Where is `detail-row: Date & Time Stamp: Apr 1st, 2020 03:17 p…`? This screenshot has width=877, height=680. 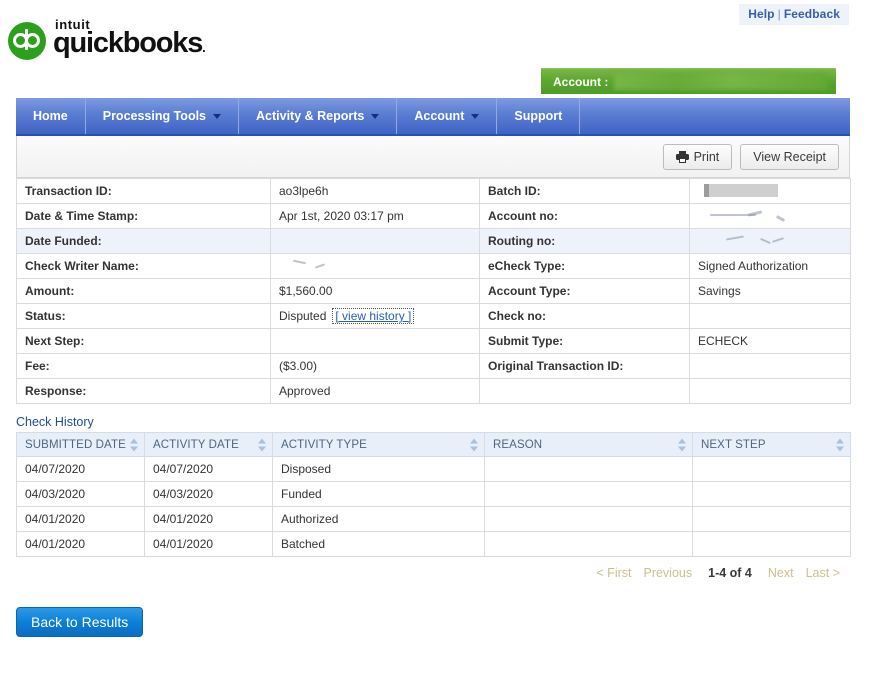 detail-row: Date & Time Stamp: Apr 1st, 2020 03:17 p… is located at coordinates (433, 216).